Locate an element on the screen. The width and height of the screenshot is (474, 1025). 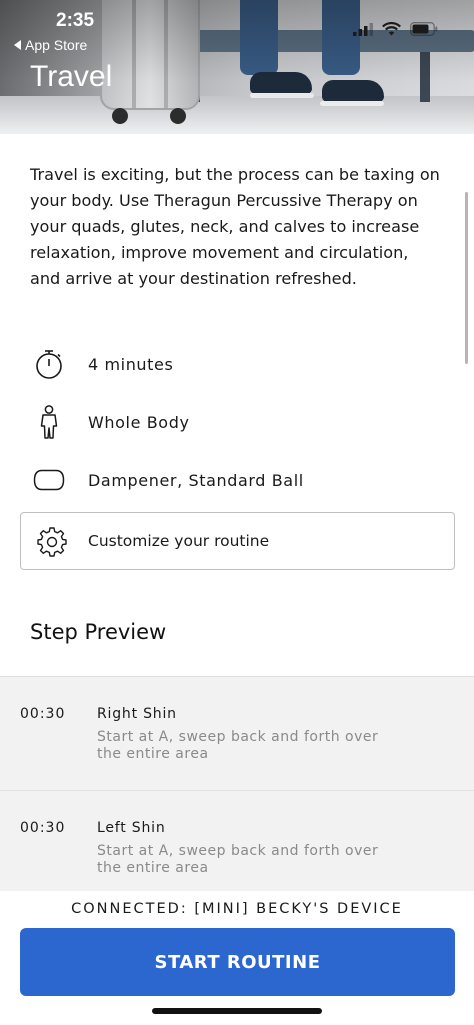
home-indicator is located at coordinates (237, 1011).